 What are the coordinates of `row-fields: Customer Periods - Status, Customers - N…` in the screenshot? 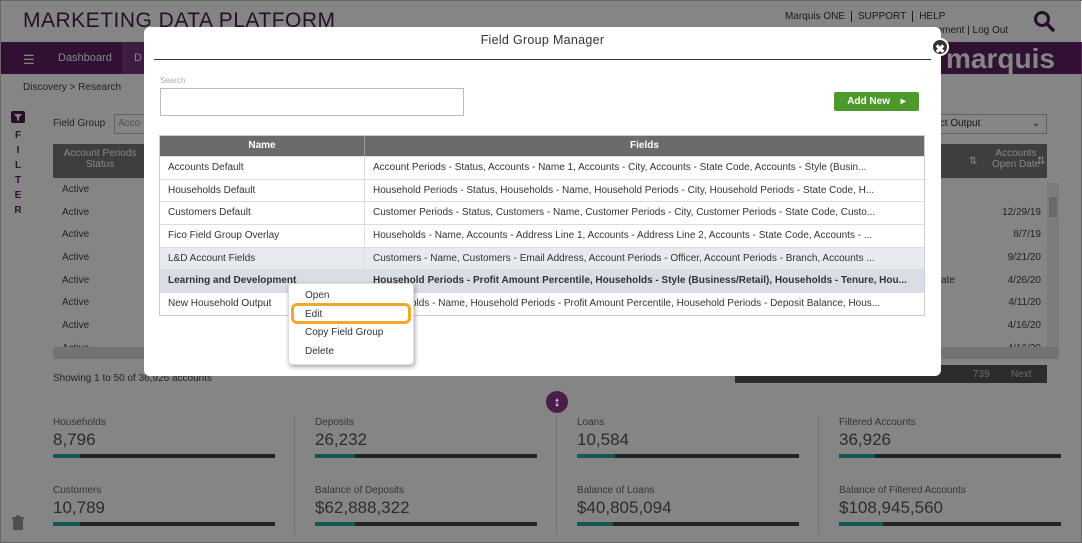 It's located at (624, 213).